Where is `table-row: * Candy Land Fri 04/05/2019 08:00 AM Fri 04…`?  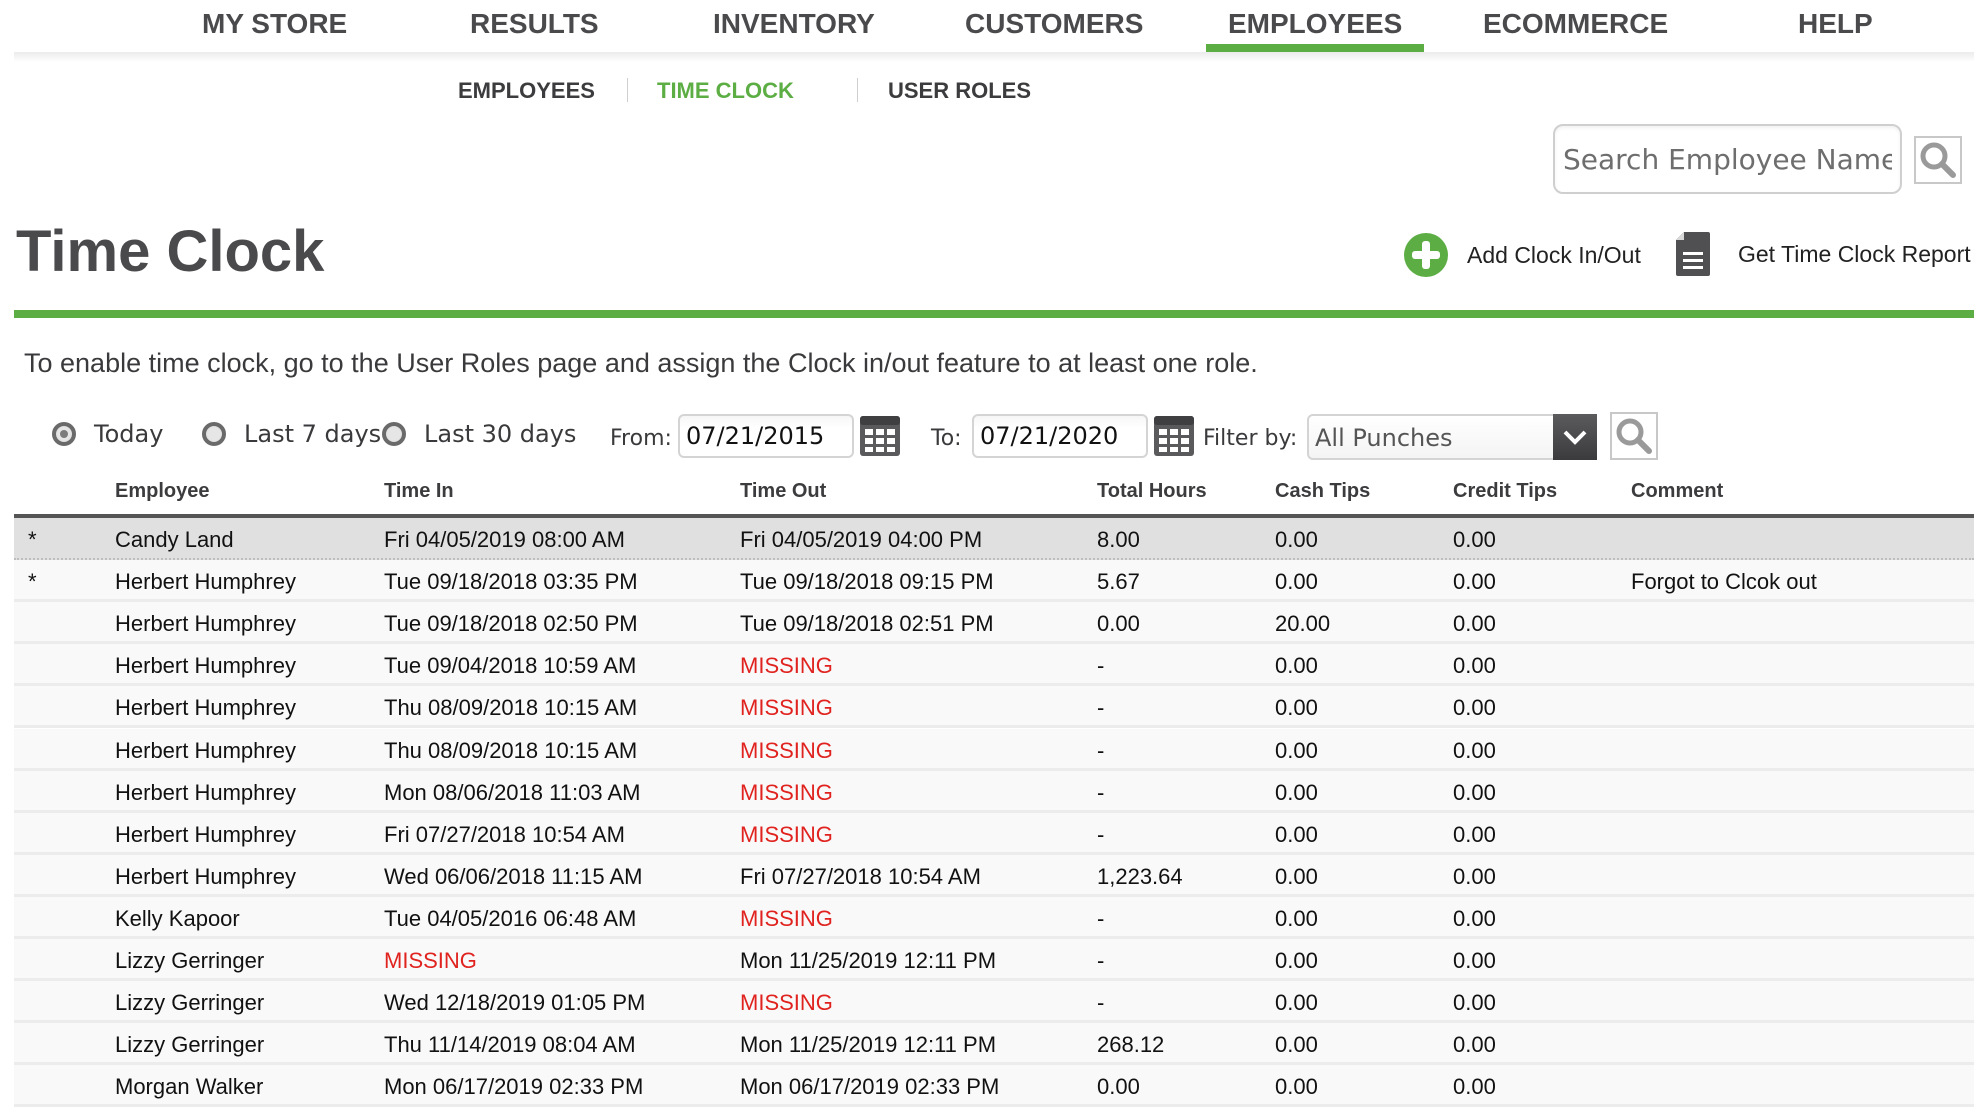 table-row: * Candy Land Fri 04/05/2019 08:00 AM Fri 04… is located at coordinates (994, 539).